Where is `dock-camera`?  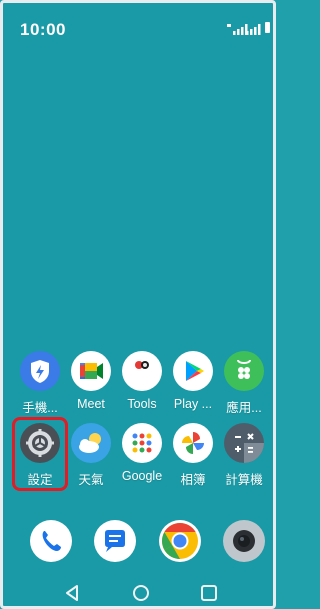
dock-camera is located at coordinates (244, 541).